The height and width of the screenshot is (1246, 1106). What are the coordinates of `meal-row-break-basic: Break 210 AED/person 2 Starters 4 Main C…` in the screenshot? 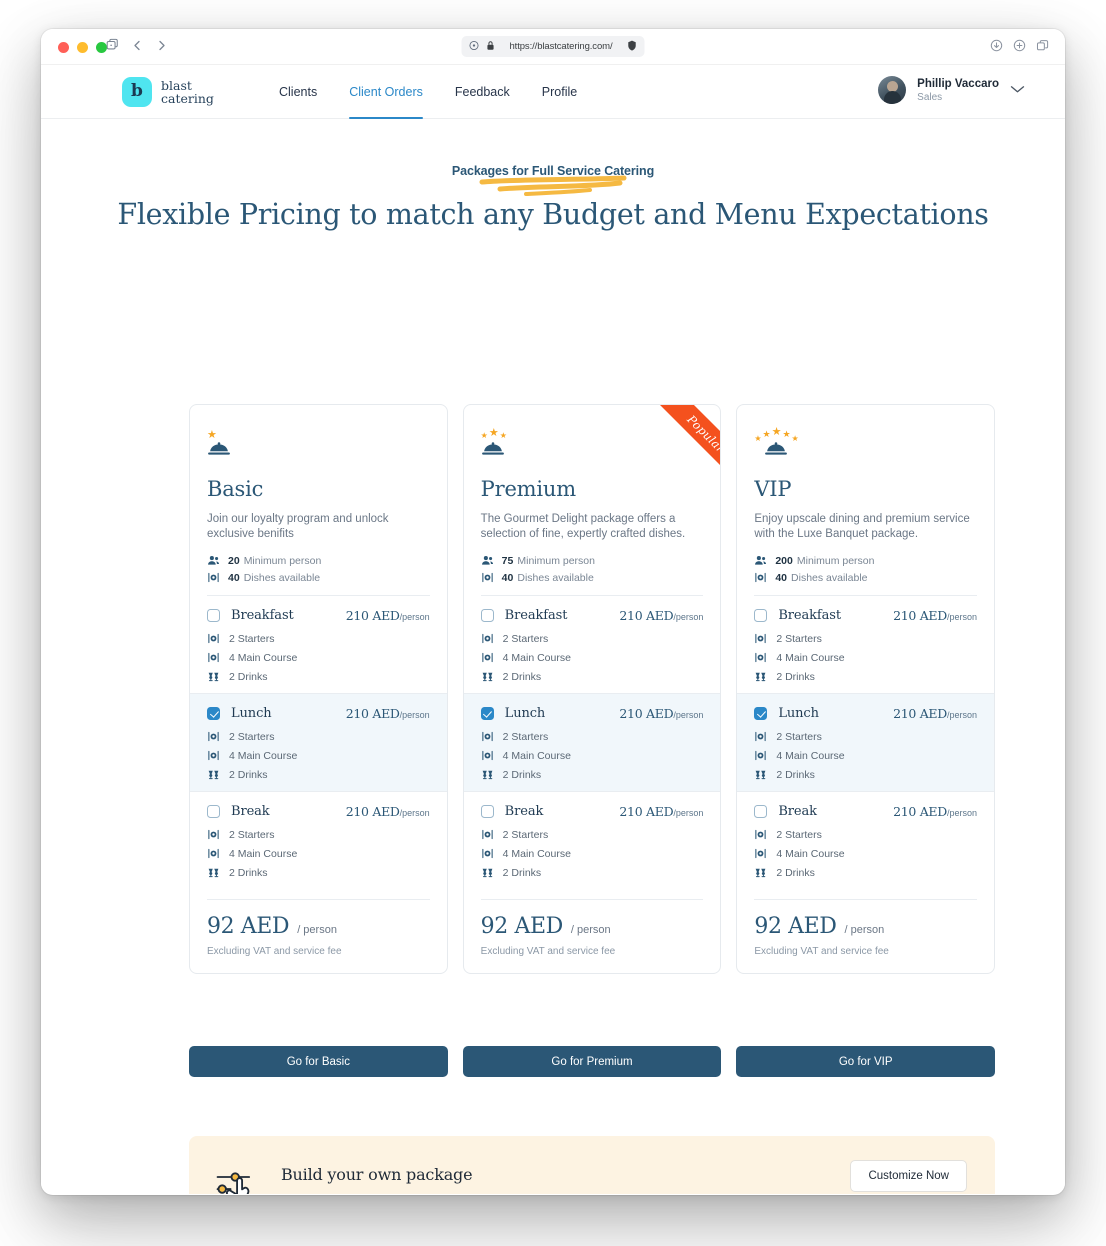 It's located at (318, 840).